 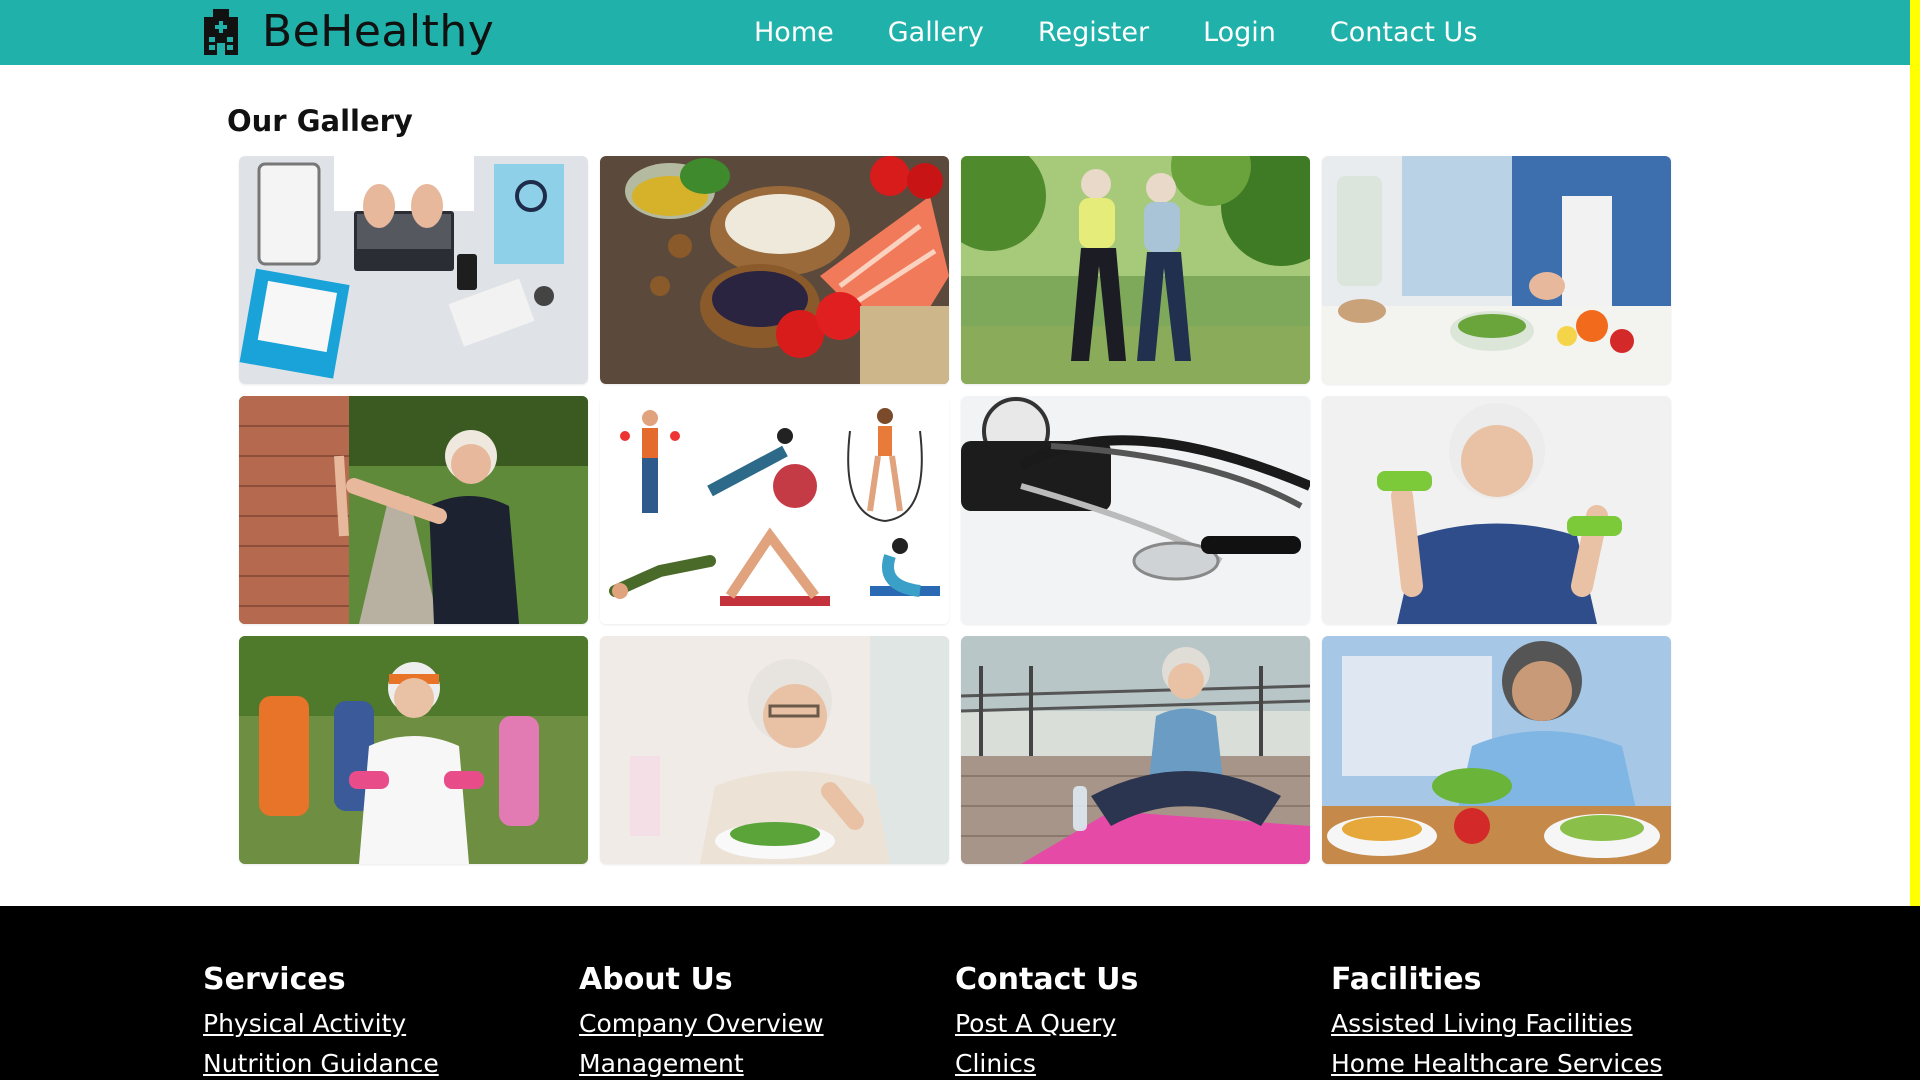 I want to click on senior-eating-salad-photo, so click(x=774, y=750).